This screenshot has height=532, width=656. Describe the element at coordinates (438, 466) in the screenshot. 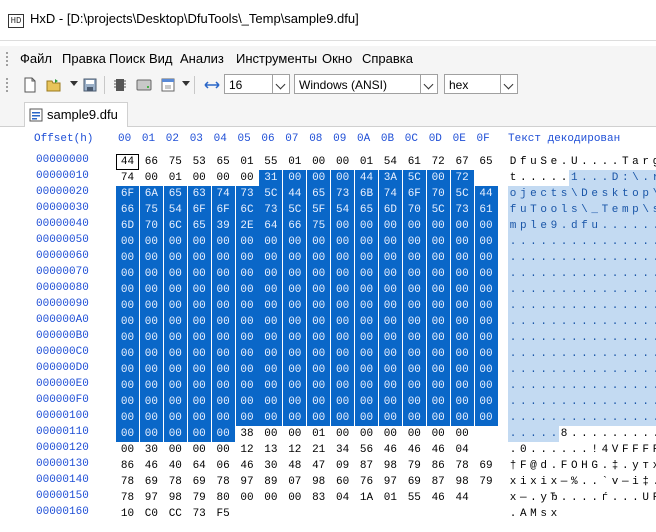

I see `hex-byte-cell: 86` at that location.